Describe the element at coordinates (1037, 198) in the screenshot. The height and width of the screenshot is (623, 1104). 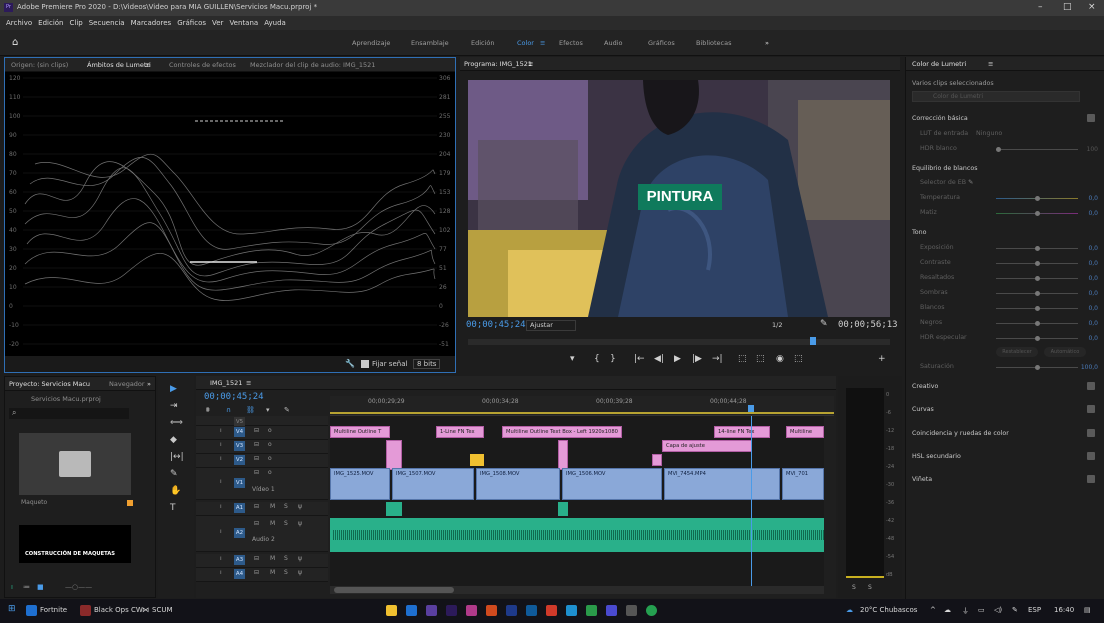
I see `temperature-slider` at that location.